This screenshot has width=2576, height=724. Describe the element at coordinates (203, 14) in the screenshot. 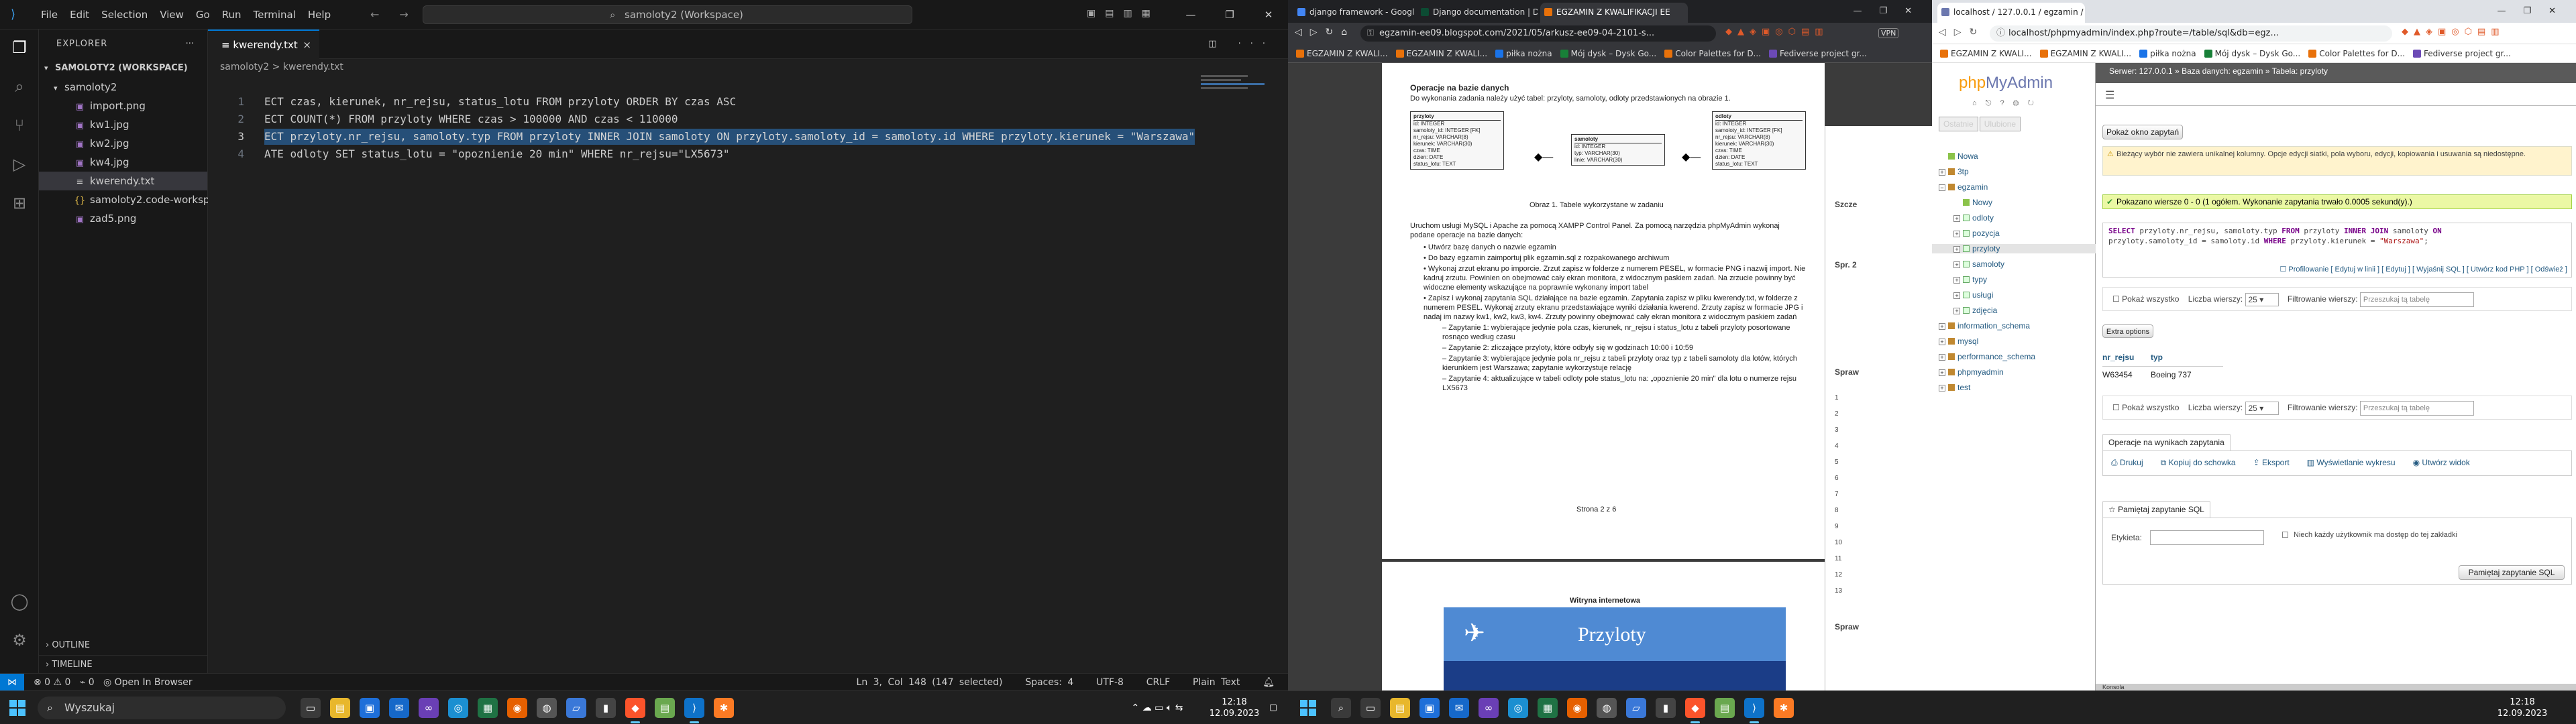

I see `menu-go: Go` at that location.